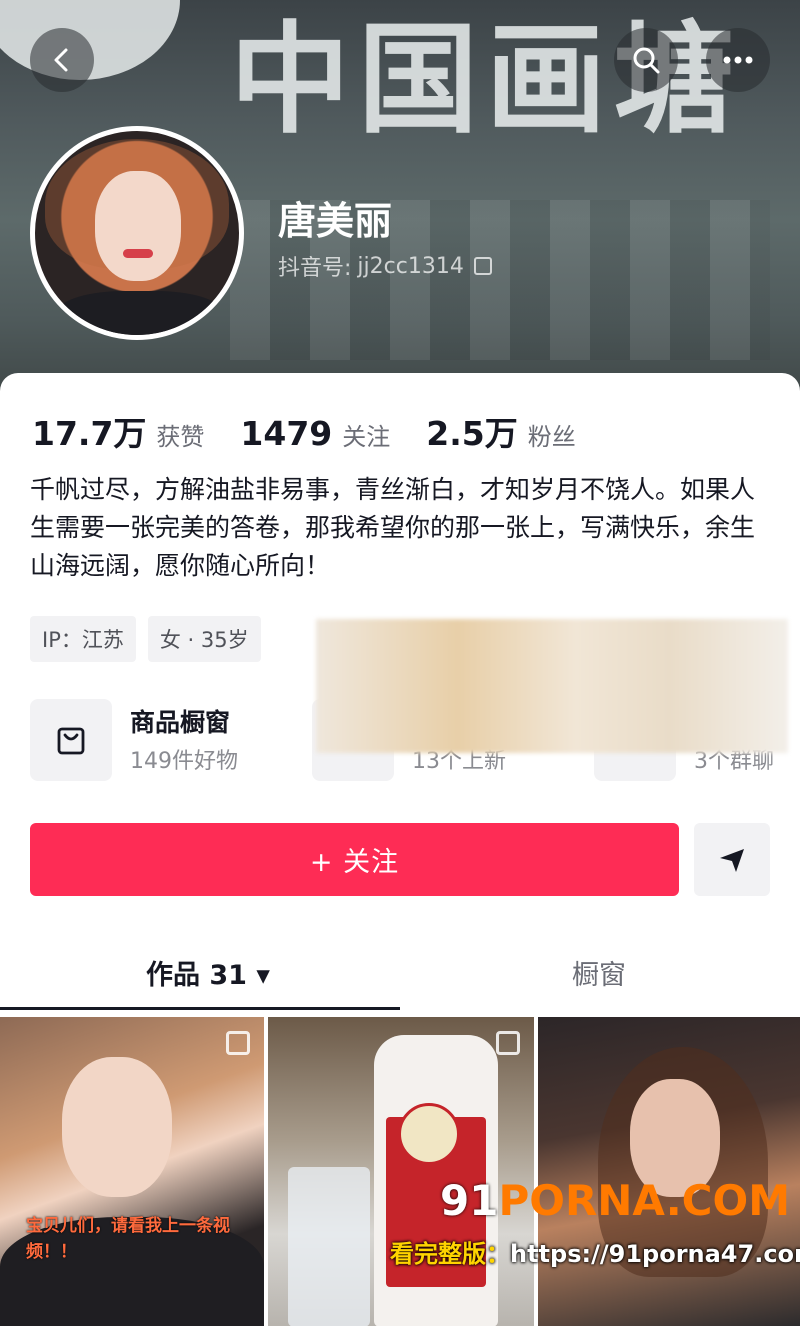 The image size is (800, 1326). Describe the element at coordinates (366, 437) in the screenshot. I see `stat-label: 关注` at that location.